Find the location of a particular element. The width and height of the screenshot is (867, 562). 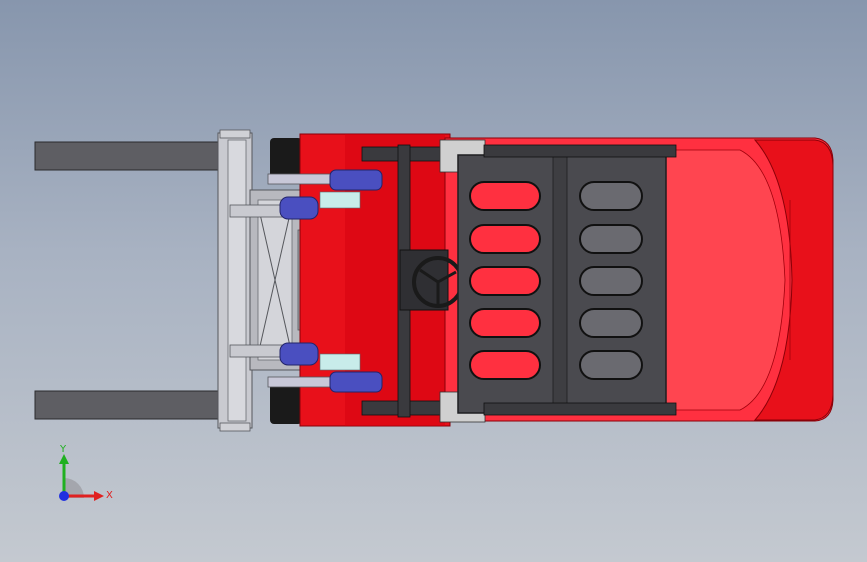

x-axis-arrow is located at coordinates (99, 496).